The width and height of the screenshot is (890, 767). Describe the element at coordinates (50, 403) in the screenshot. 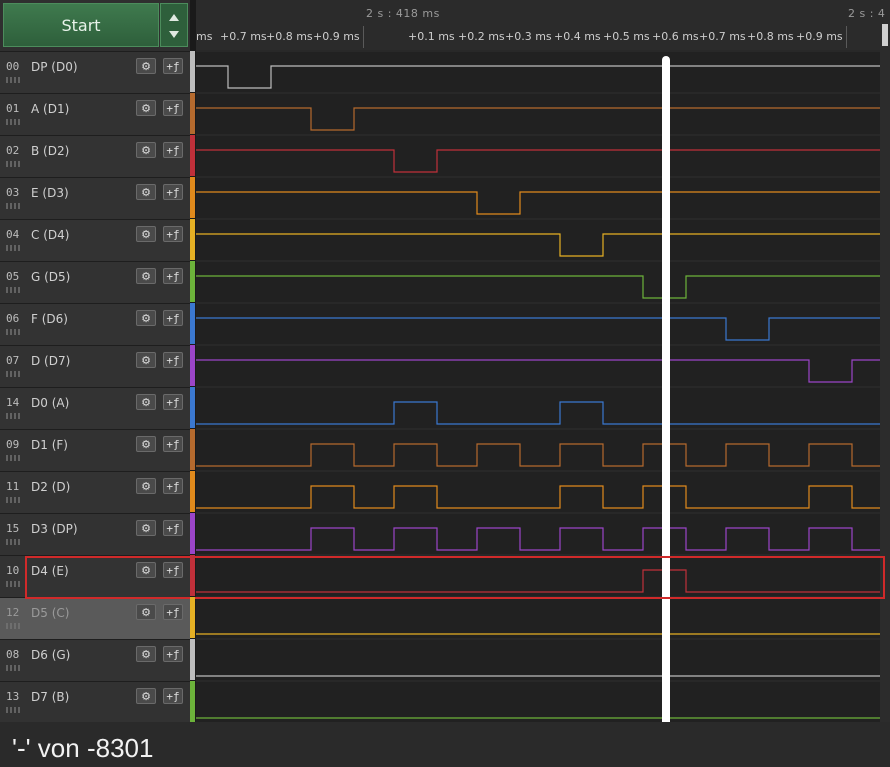

I see `channel-name: D0 (A)` at that location.